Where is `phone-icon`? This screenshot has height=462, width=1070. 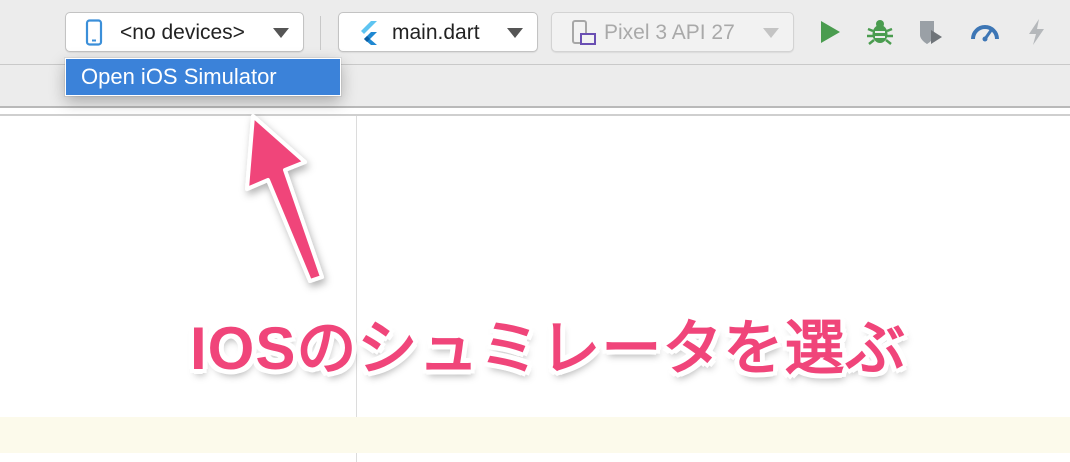
phone-icon is located at coordinates (94, 32).